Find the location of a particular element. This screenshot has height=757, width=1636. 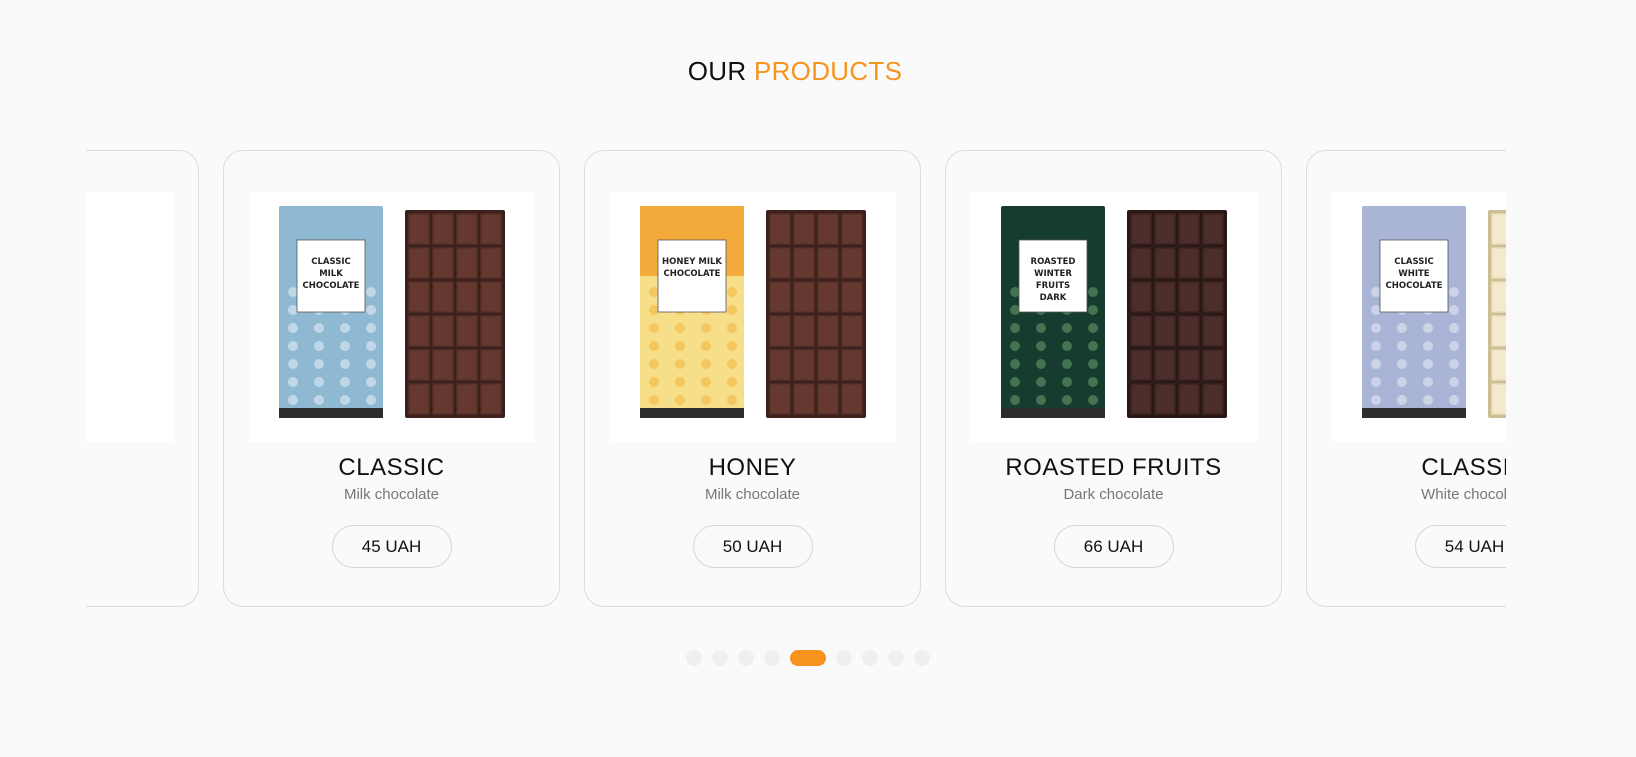

wrapper-graphic: ROASTED WINTER FRUITS DARK is located at coordinates (1053, 312).